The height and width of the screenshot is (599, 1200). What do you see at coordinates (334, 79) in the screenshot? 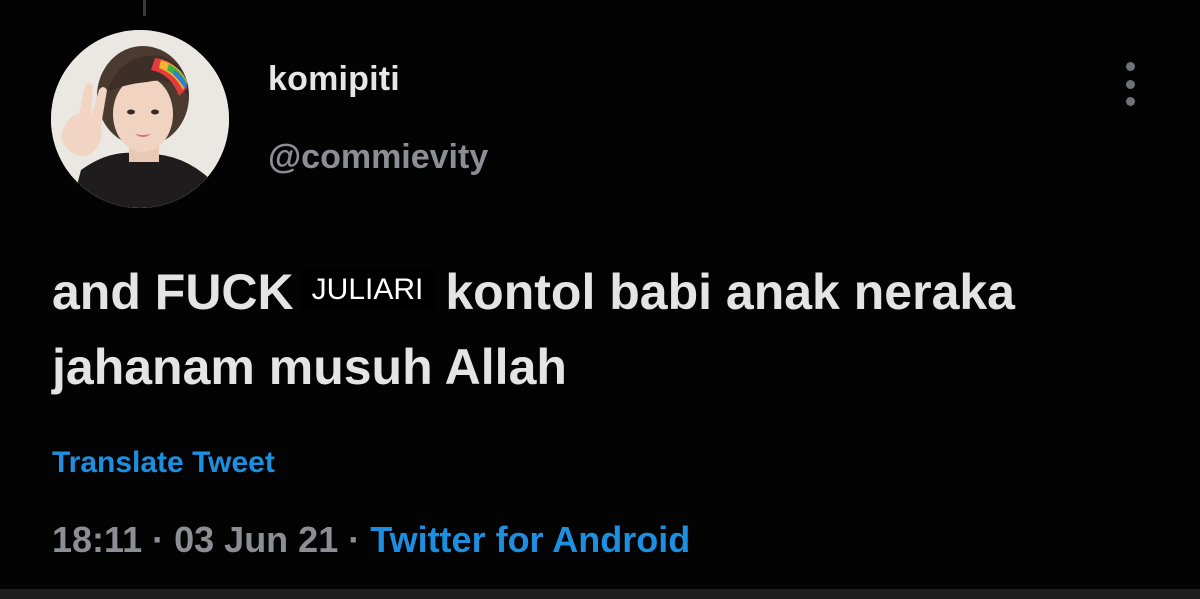
I see `display-name: komipiti` at bounding box center [334, 79].